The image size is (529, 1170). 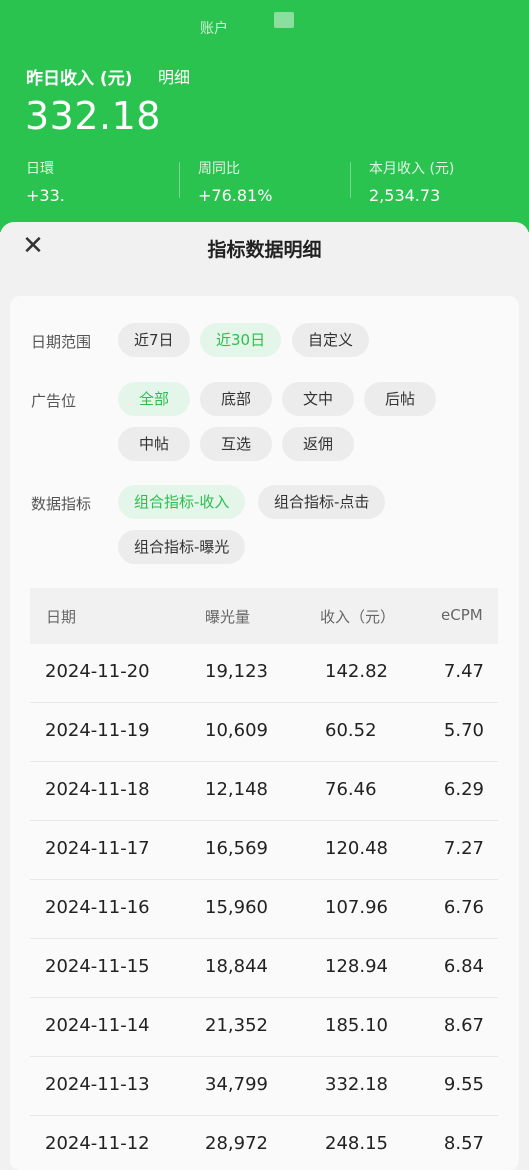 I want to click on stat-week-over-week: 周同比 +76.81%, so click(x=235, y=181).